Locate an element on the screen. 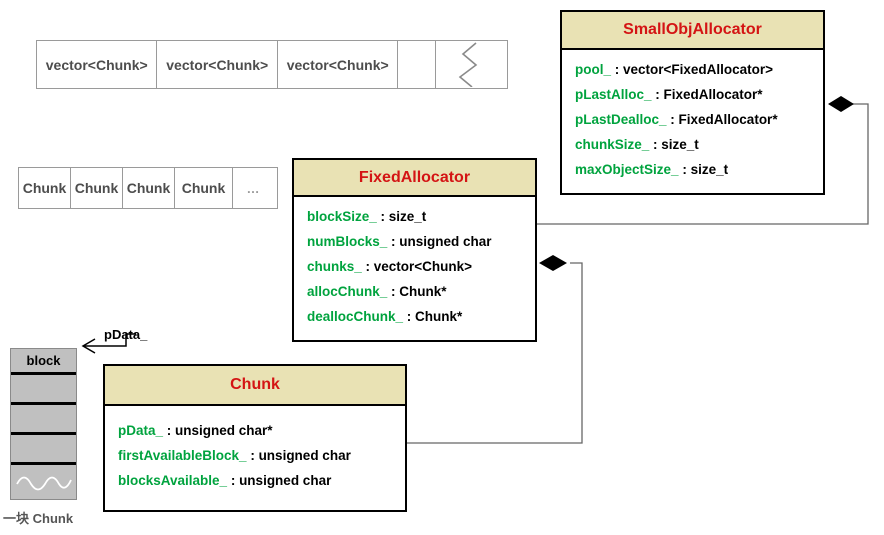 The width and height of the screenshot is (884, 535). wave-break-icon is located at coordinates (43, 483).